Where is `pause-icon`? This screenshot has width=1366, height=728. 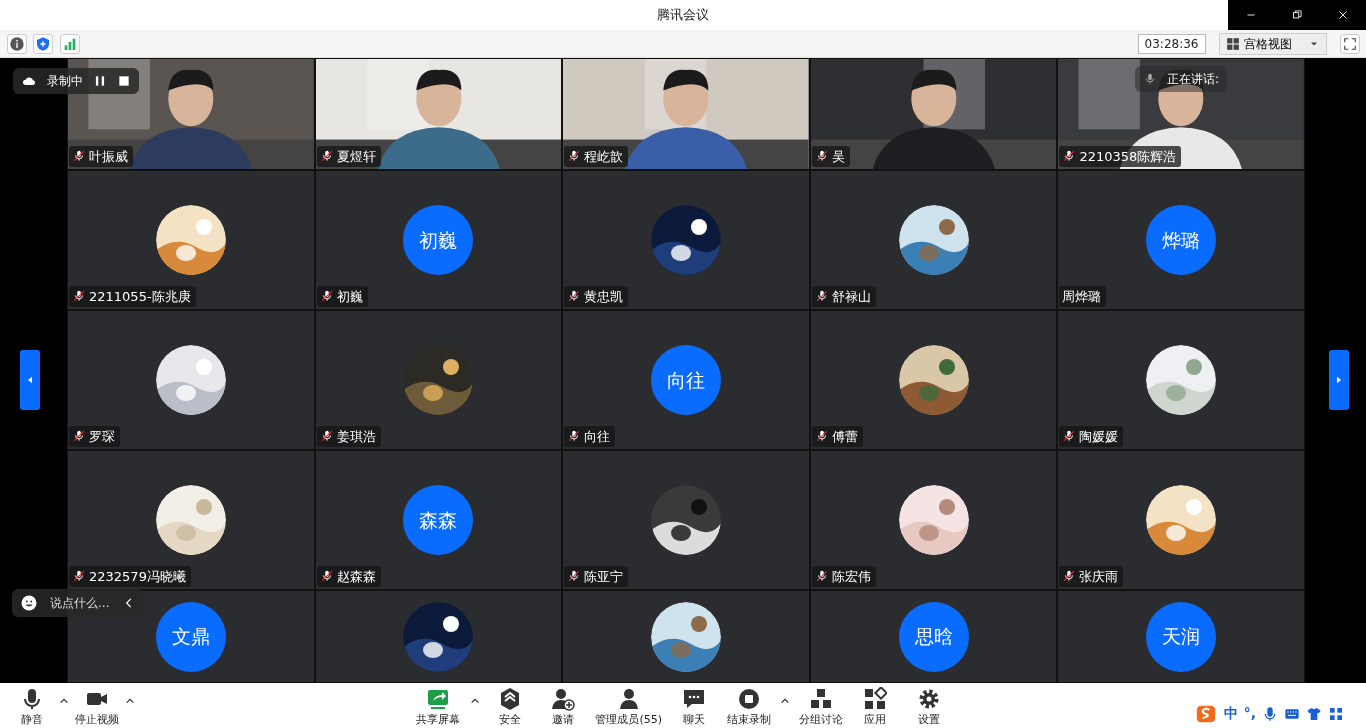 pause-icon is located at coordinates (100, 81).